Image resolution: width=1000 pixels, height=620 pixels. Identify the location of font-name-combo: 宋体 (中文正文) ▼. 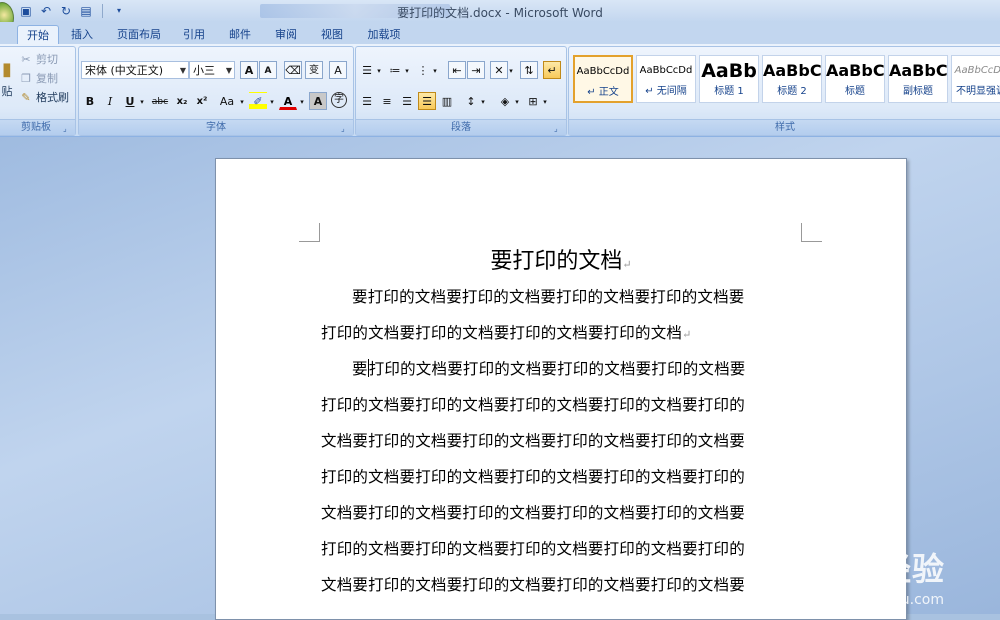
(135, 70).